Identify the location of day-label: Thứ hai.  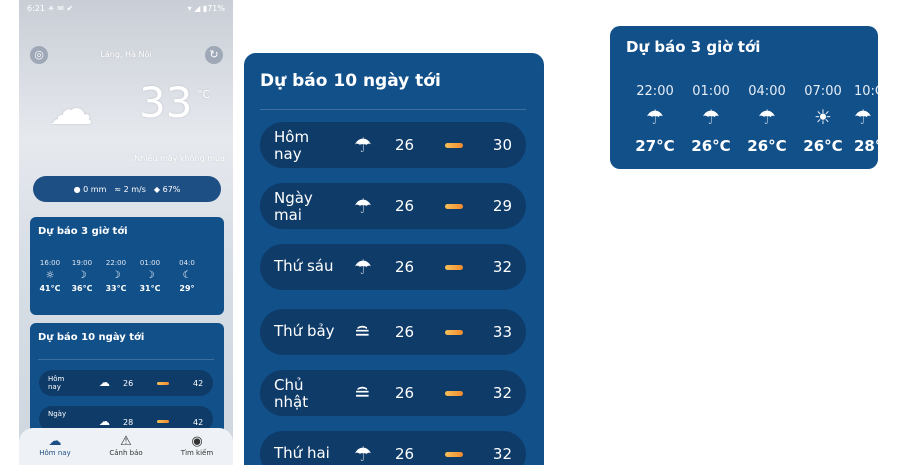
(302, 453).